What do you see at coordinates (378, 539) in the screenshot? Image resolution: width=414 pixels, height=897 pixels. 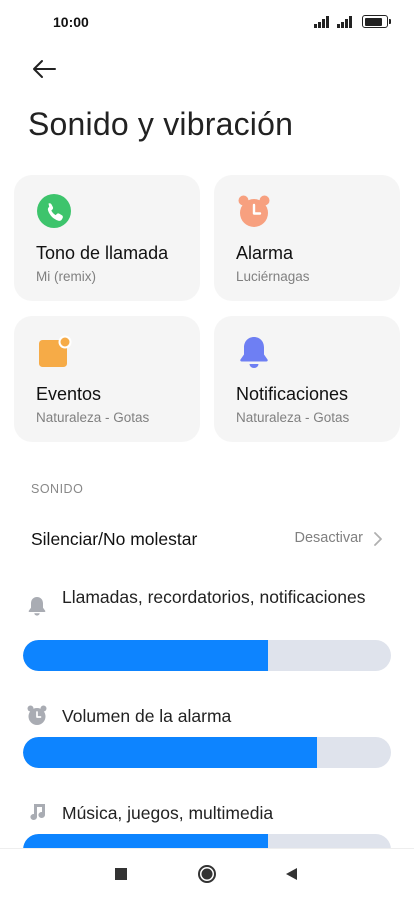 I see `chevron-right-icon` at bounding box center [378, 539].